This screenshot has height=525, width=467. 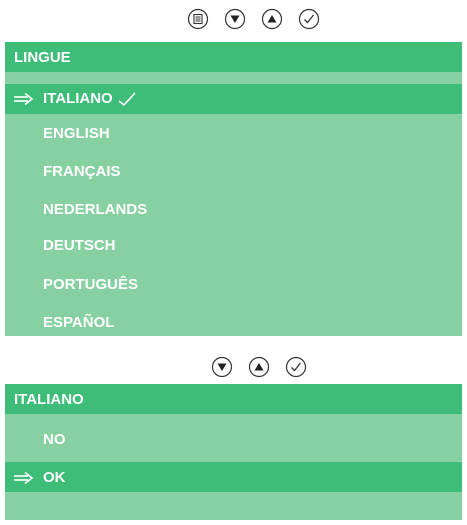 What do you see at coordinates (90, 285) in the screenshot?
I see `list-item-language: PORTUGUÊS` at bounding box center [90, 285].